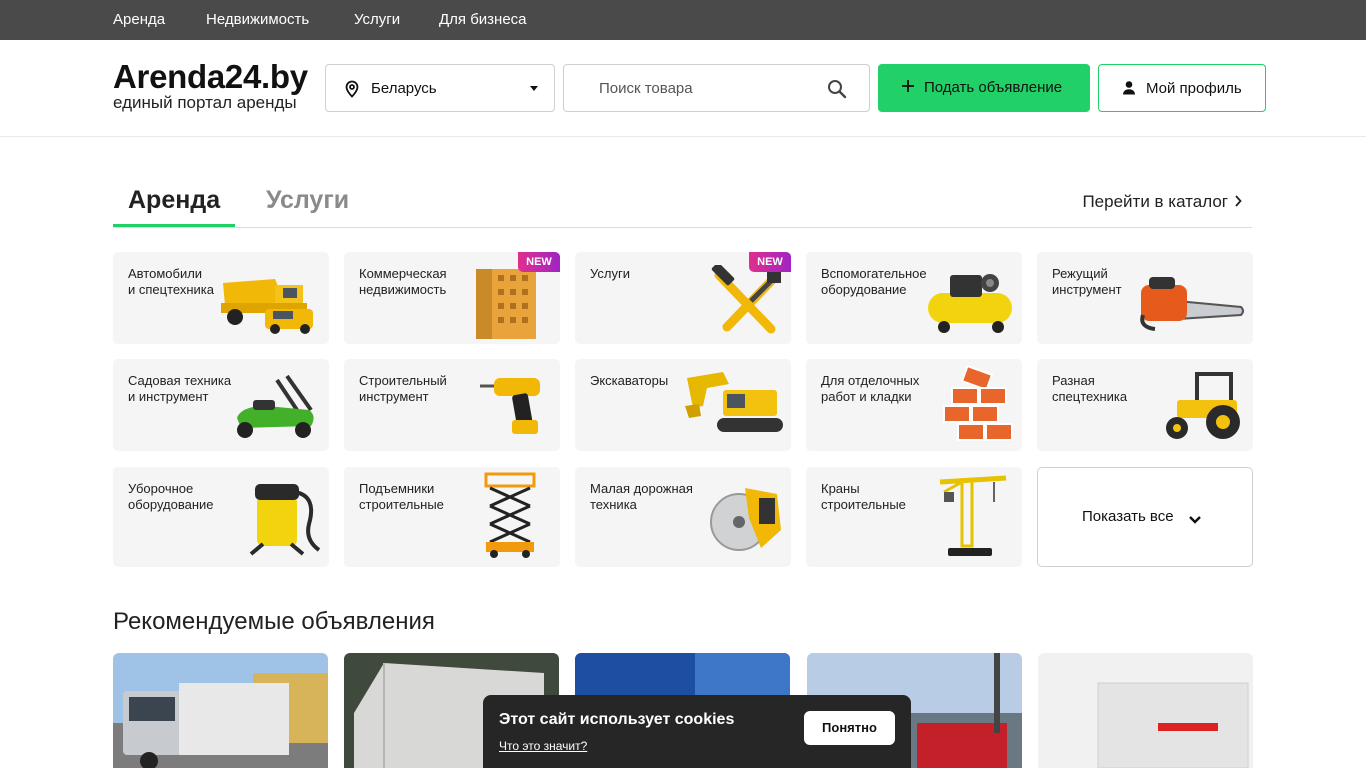  What do you see at coordinates (641, 496) in the screenshot?
I see `category-label: Малая дорожная техника` at bounding box center [641, 496].